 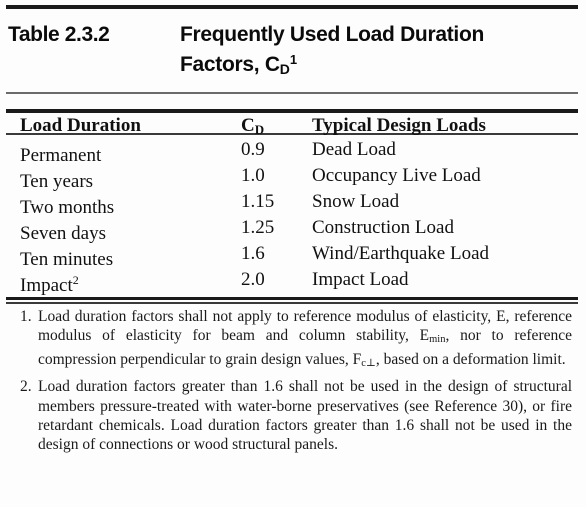 What do you see at coordinates (293, 59) in the screenshot?
I see `table-title-footnote-marker: 1` at bounding box center [293, 59].